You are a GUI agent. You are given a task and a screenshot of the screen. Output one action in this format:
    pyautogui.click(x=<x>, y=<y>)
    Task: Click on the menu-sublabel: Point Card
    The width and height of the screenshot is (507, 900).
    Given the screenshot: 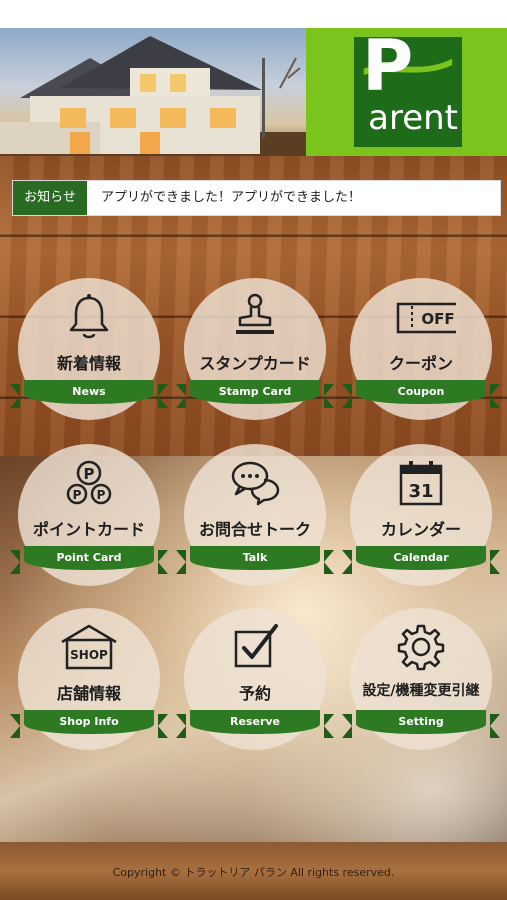 What is the action you would take?
    pyautogui.click(x=89, y=557)
    